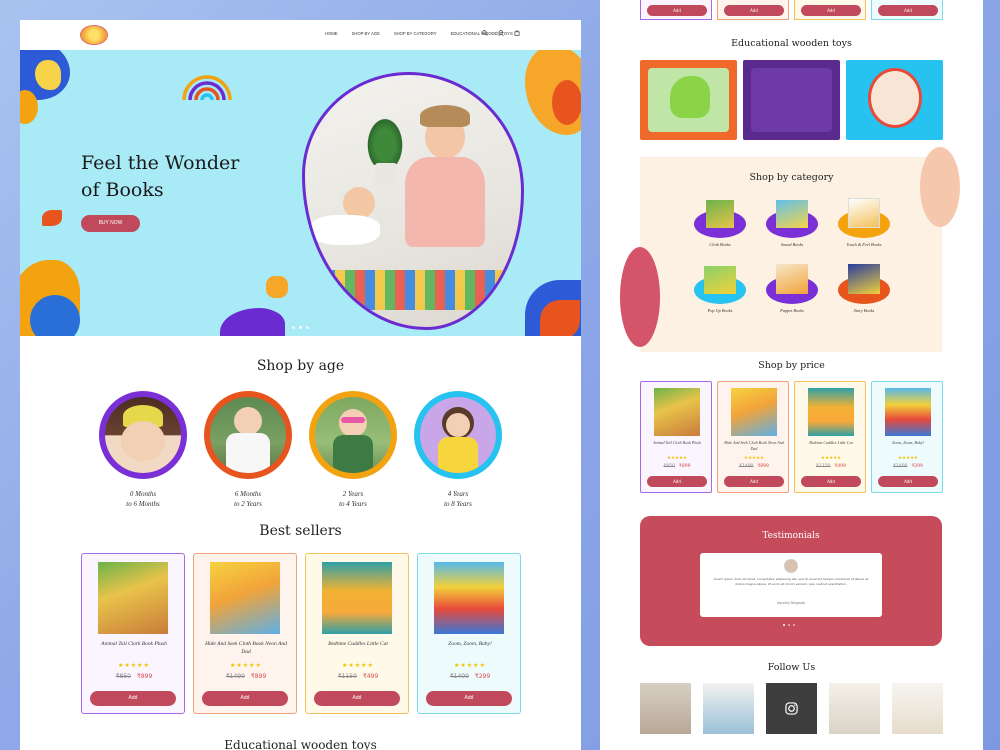 The width and height of the screenshot is (1000, 750). What do you see at coordinates (688, 100) in the screenshot?
I see `wooden-toy-dinosaur` at bounding box center [688, 100].